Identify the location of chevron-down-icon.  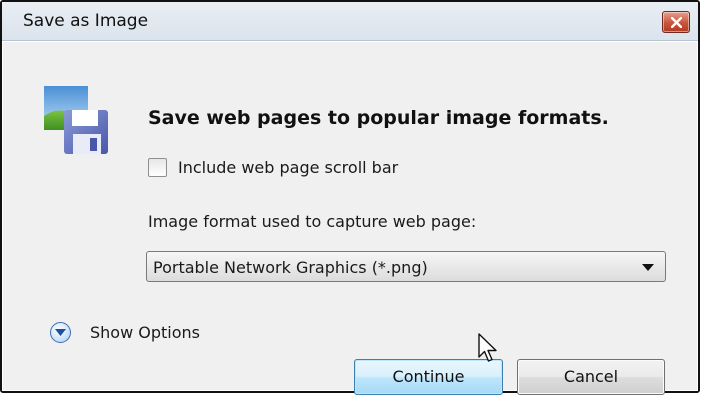
(60, 332).